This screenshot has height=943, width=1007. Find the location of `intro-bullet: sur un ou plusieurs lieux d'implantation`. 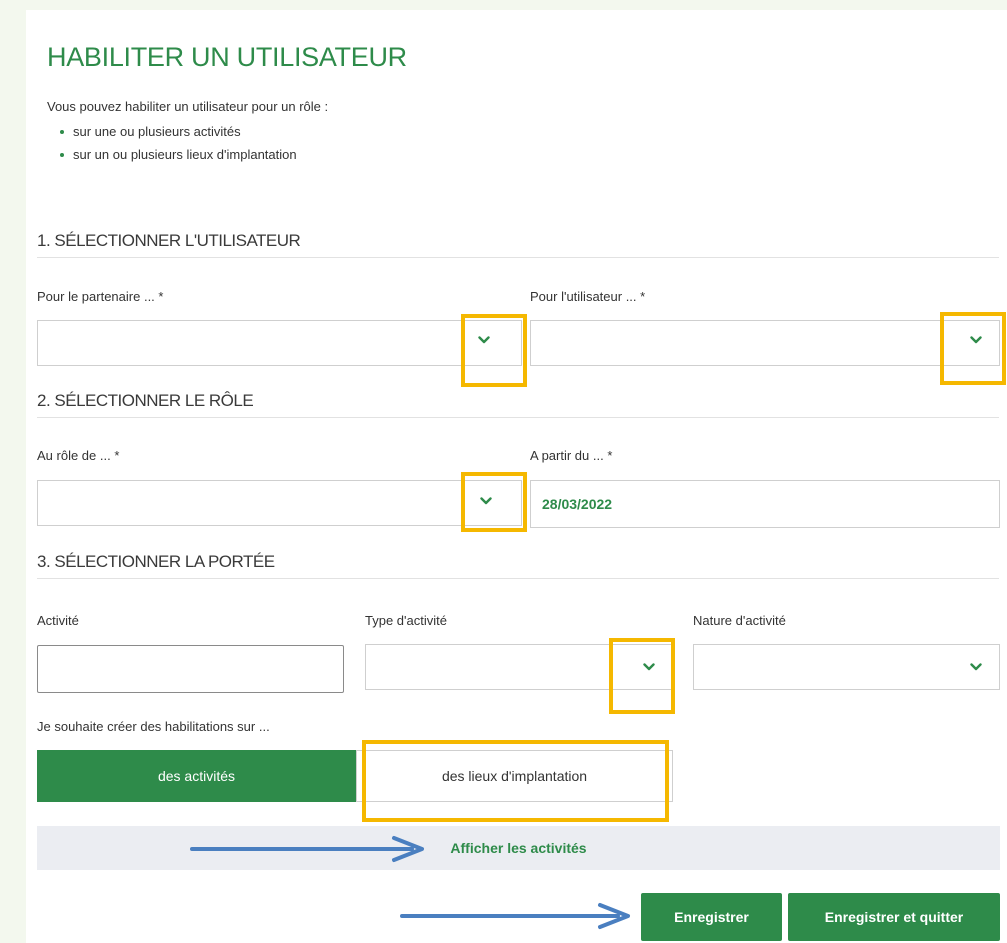

intro-bullet: sur un ou plusieurs lieux d'implantation is located at coordinates (178, 154).